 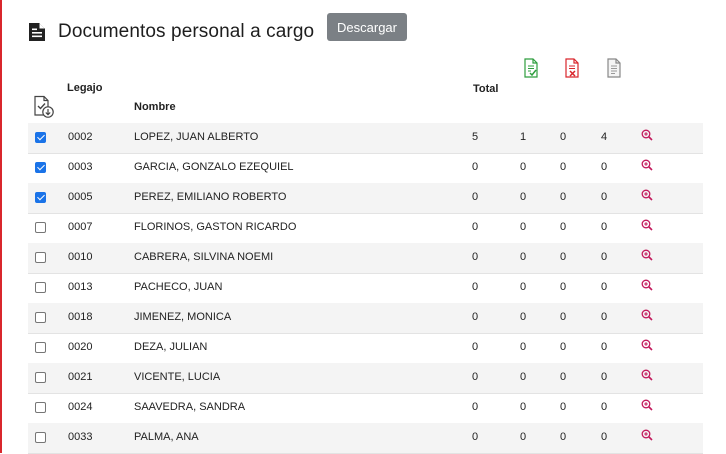 I want to click on row-total: 5, so click(x=475, y=137).